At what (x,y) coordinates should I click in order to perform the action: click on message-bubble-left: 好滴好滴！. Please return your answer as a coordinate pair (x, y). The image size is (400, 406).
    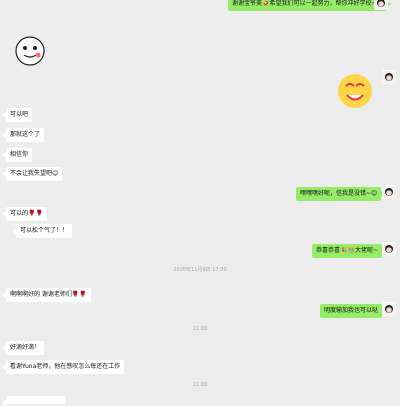
    Looking at the image, I should click on (23, 348).